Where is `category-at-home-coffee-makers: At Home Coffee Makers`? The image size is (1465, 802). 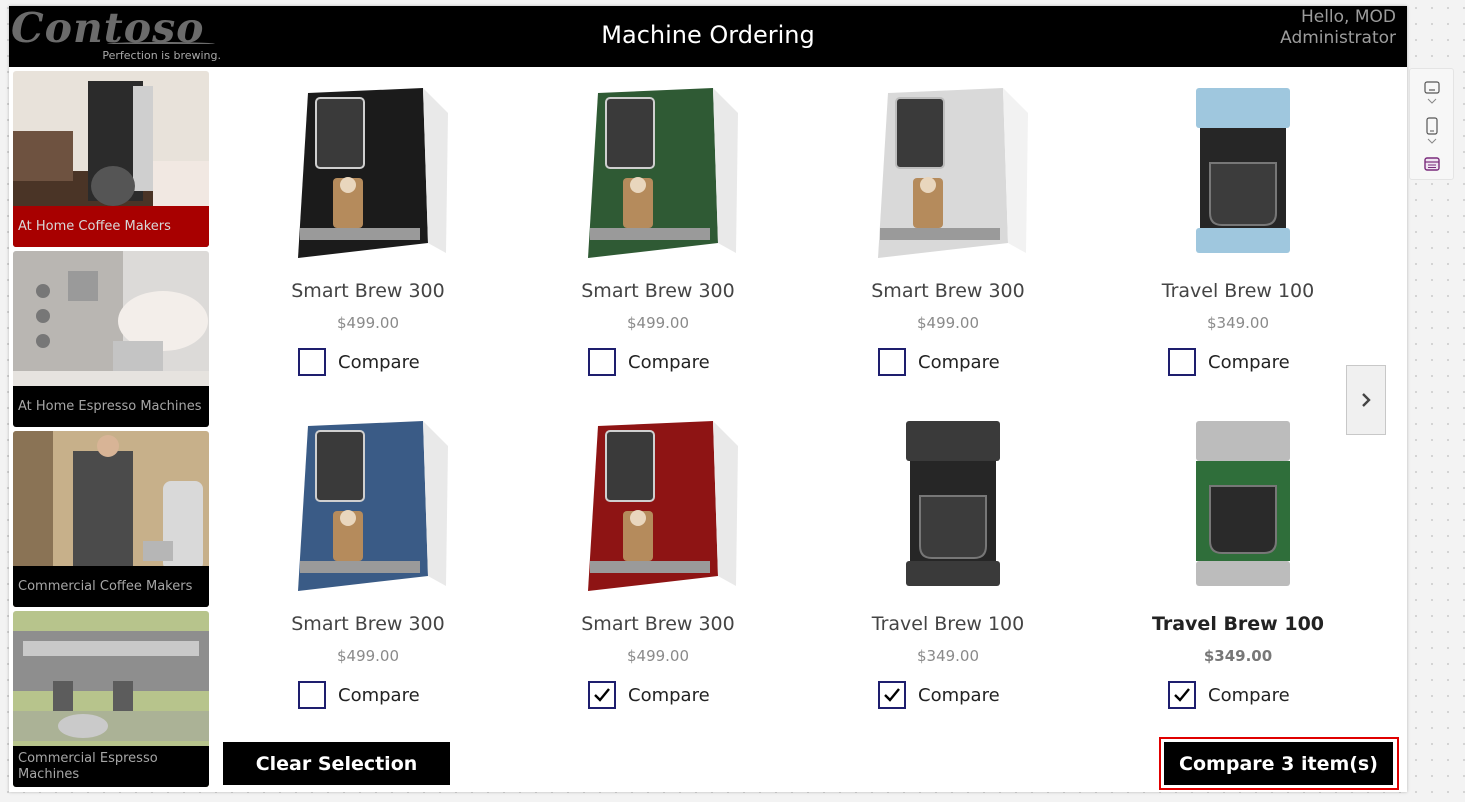
category-at-home-coffee-makers: At Home Coffee Makers is located at coordinates (111, 159).